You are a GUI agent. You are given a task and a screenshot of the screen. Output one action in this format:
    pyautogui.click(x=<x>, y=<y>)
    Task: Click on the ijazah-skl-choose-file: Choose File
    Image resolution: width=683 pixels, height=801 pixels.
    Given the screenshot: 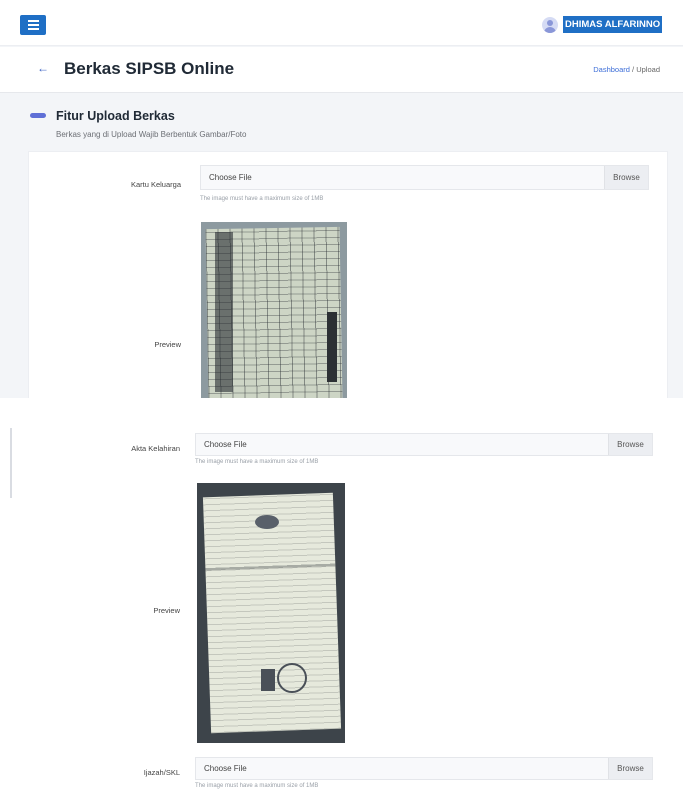 What is the action you would take?
    pyautogui.click(x=402, y=768)
    